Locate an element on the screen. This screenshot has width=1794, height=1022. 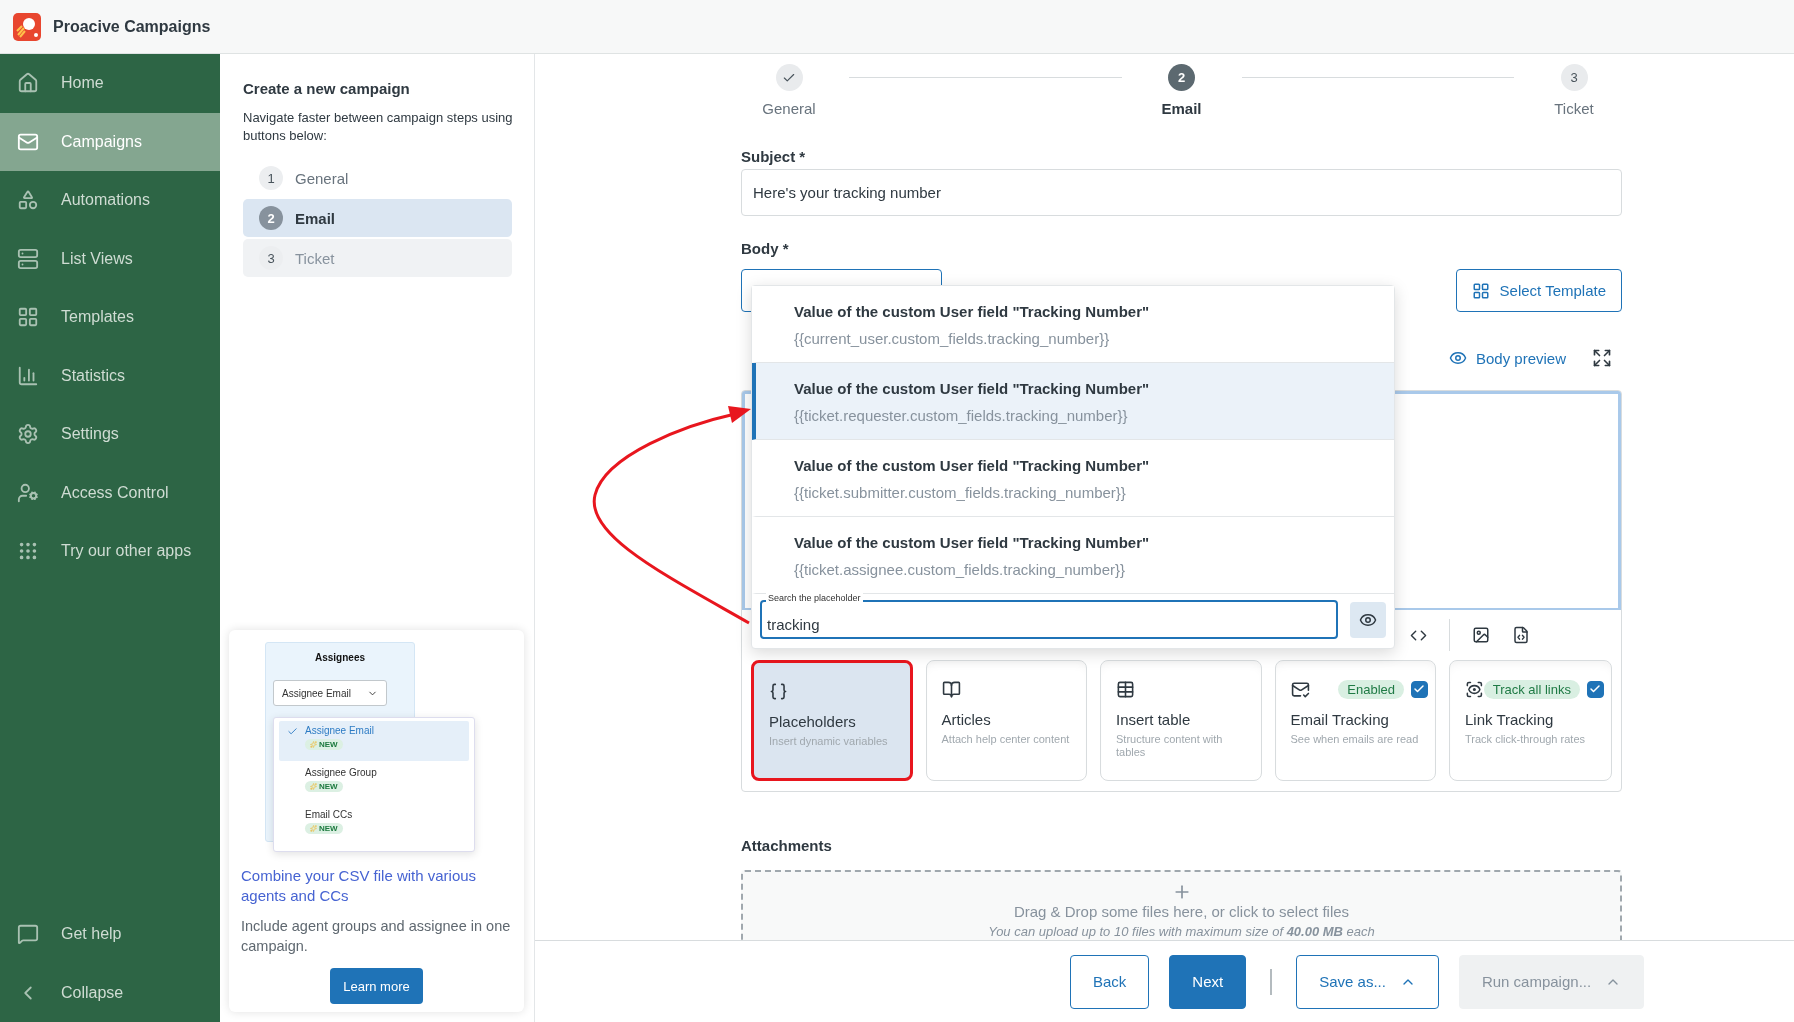
card-title: Email Tracking is located at coordinates (1340, 719).